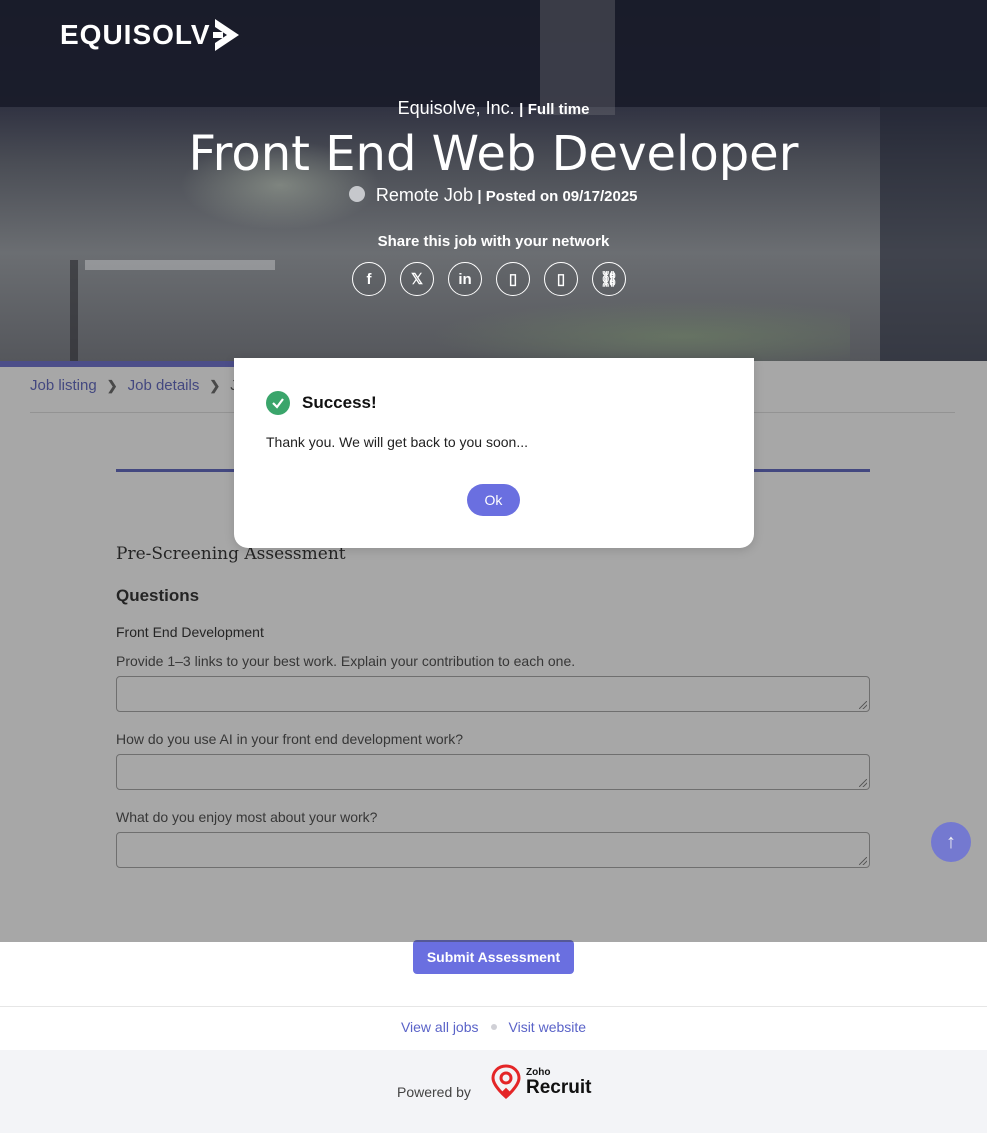  Describe the element at coordinates (456, 108) in the screenshot. I see `company-name: Equisolve, Inc.` at that location.